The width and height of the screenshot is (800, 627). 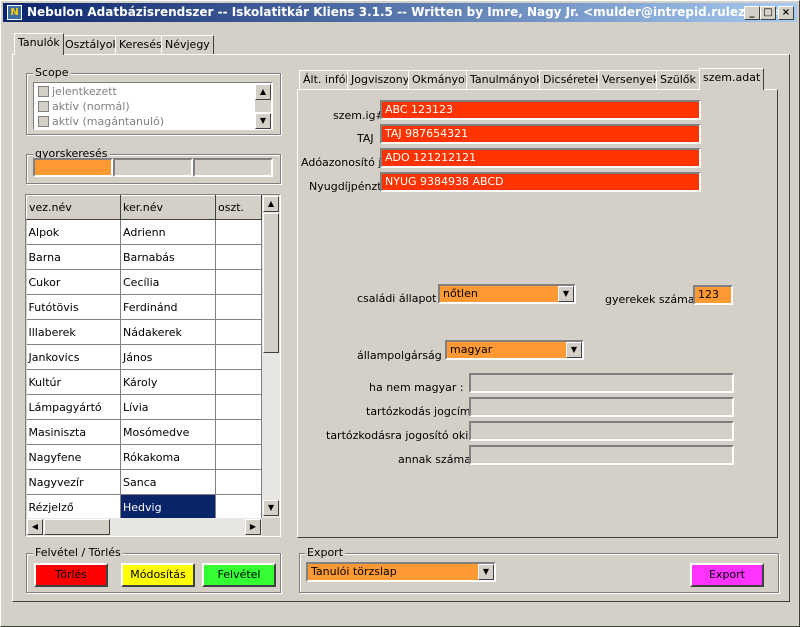 What do you see at coordinates (650, 299) in the screenshot?
I see `gyerekek-label: gyerekek száma` at bounding box center [650, 299].